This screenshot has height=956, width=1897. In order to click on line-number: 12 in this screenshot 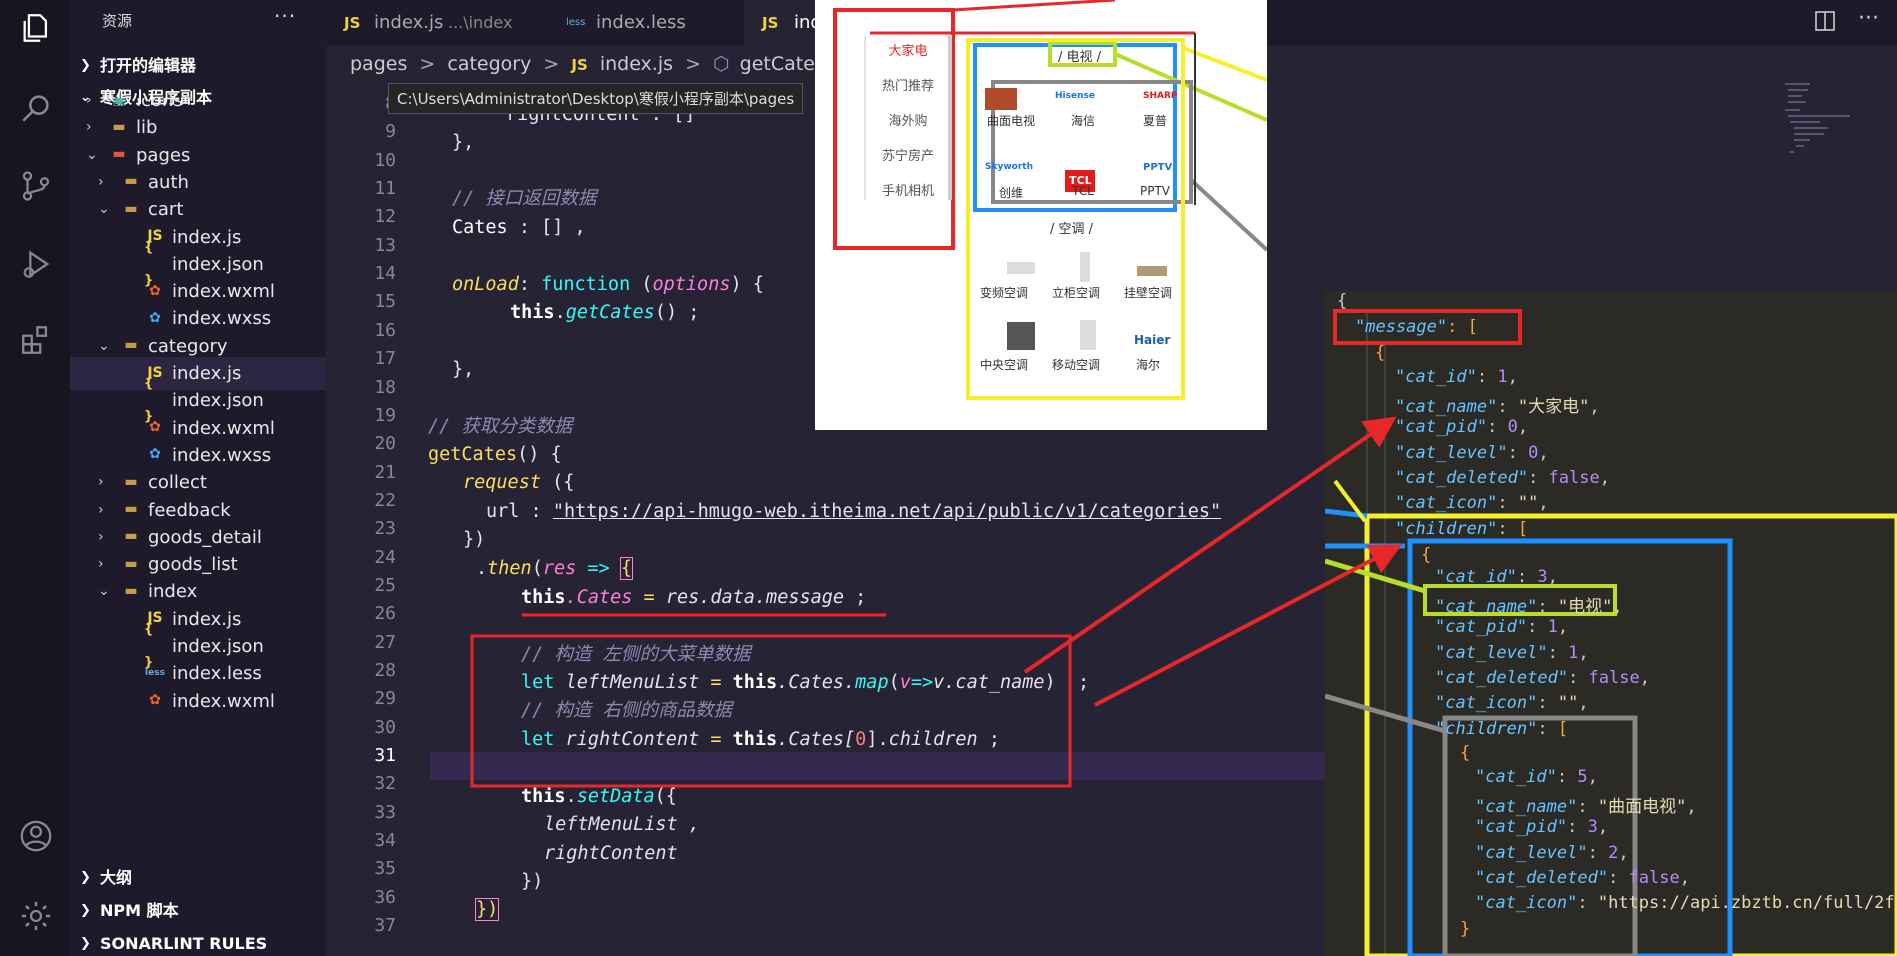, I will do `click(385, 217)`.